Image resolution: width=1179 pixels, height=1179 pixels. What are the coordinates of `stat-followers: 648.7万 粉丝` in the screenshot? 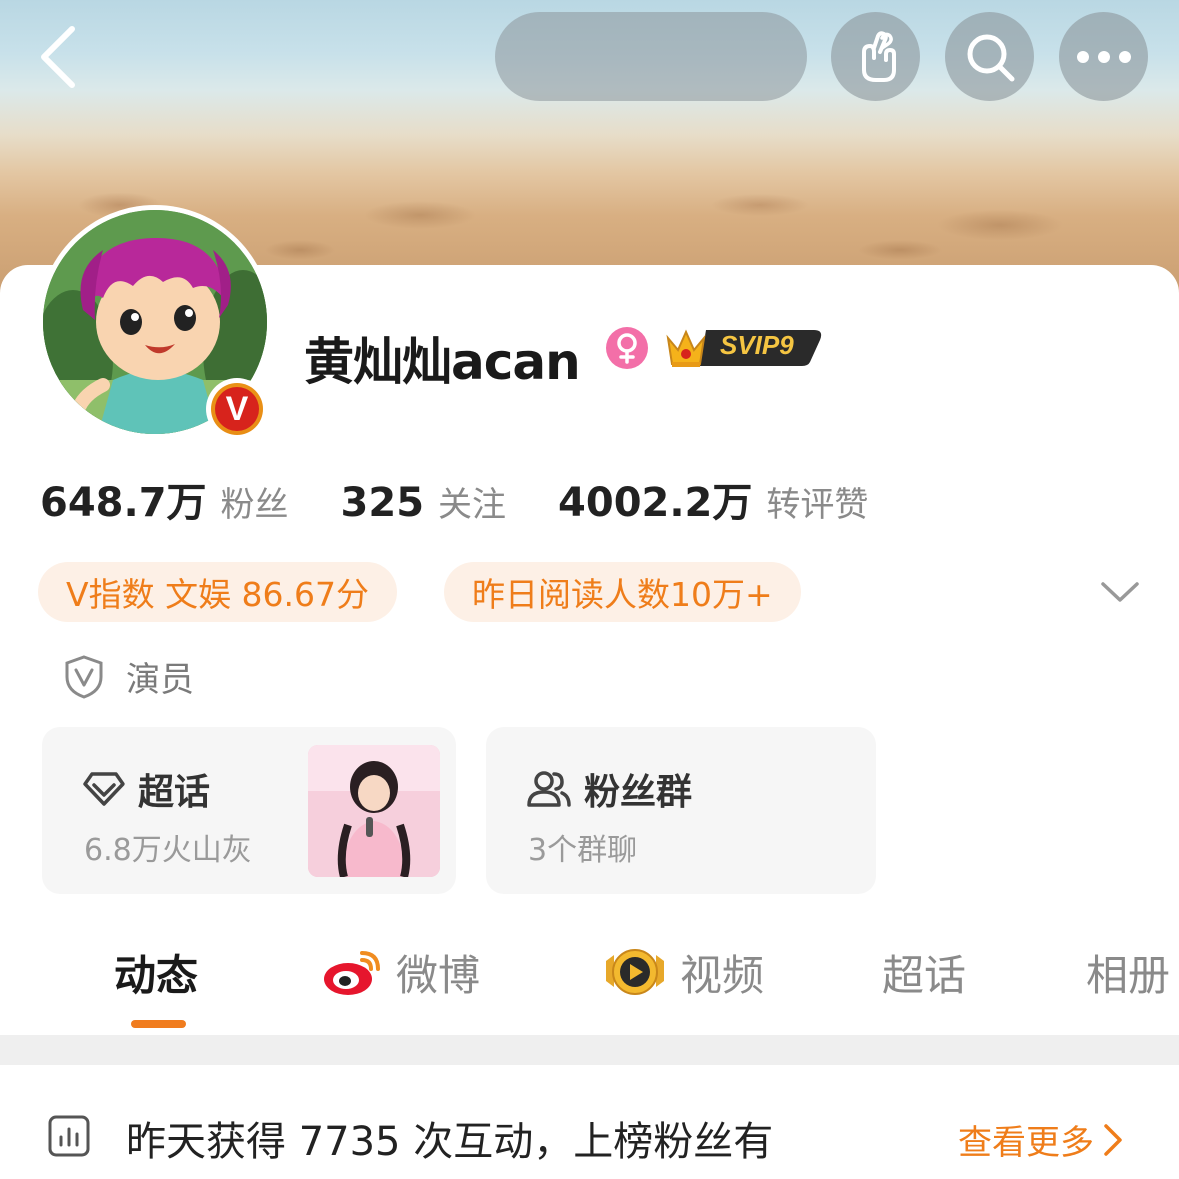 It's located at (164, 499).